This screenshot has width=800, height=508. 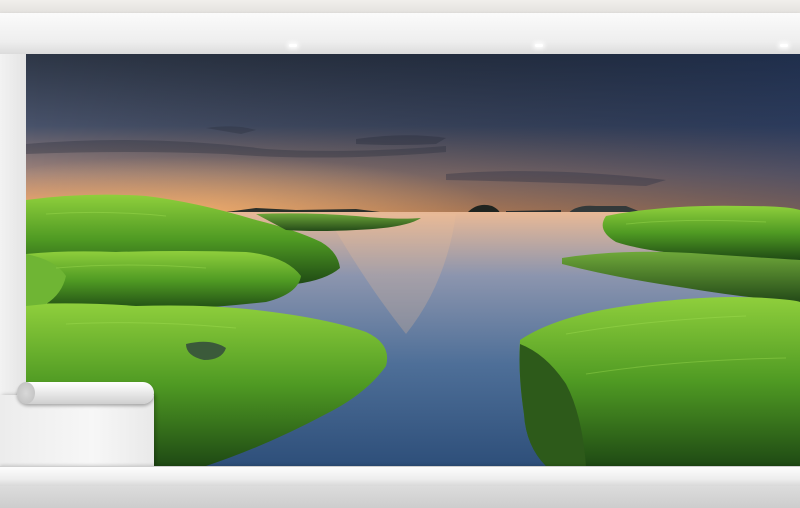 I want to click on wallpaper-roll-sheet, so click(x=77, y=430).